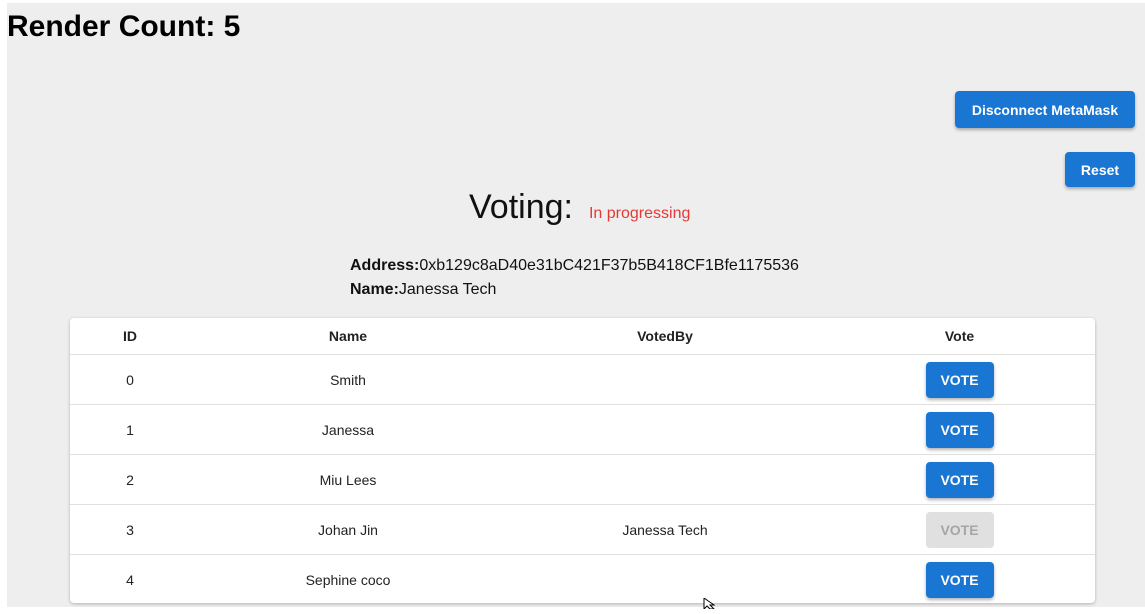 This screenshot has width=1145, height=614. I want to click on cell-name: Miu Lees, so click(348, 479).